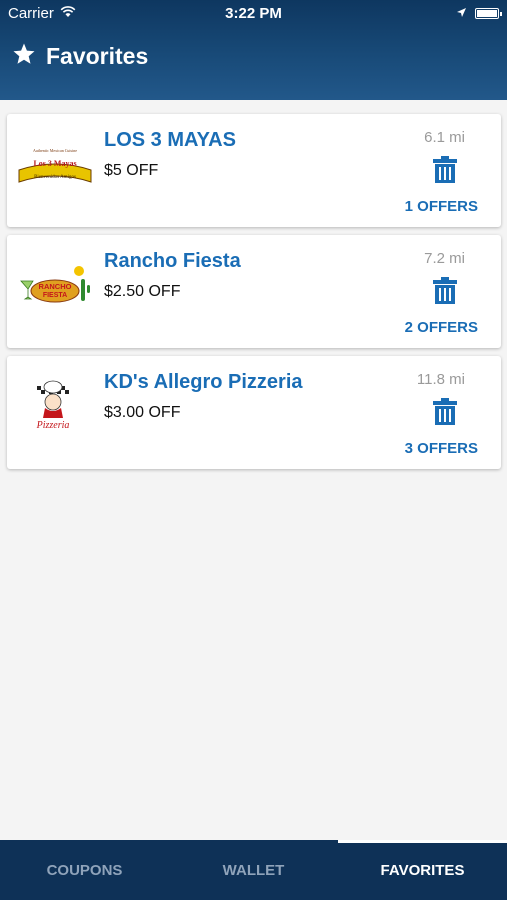 Image resolution: width=507 pixels, height=900 pixels. Describe the element at coordinates (172, 261) in the screenshot. I see `restaurant-name: Rancho Fiesta` at that location.